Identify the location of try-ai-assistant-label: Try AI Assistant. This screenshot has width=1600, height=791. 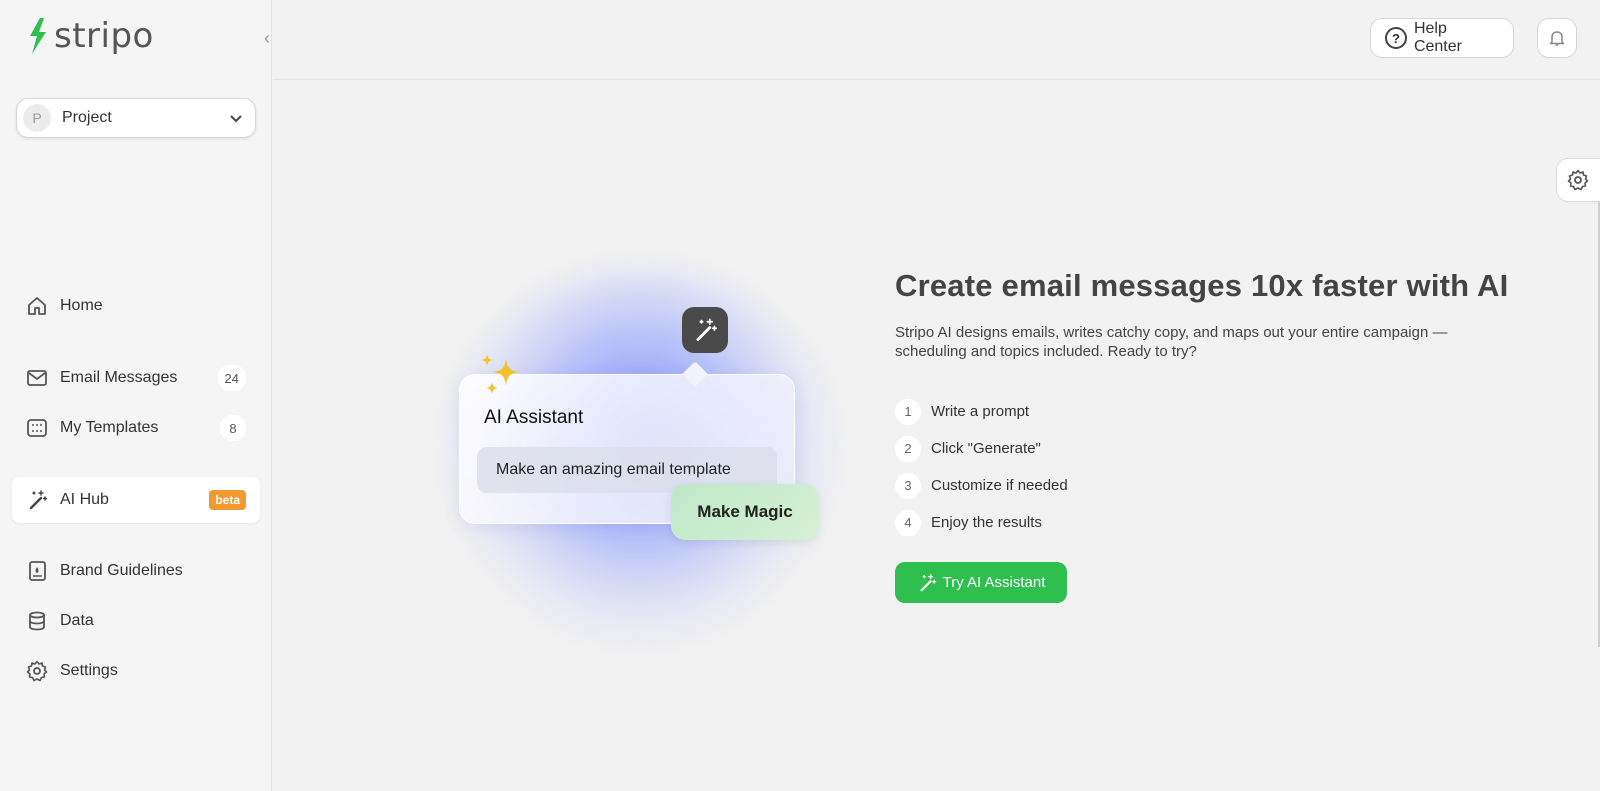
(994, 582).